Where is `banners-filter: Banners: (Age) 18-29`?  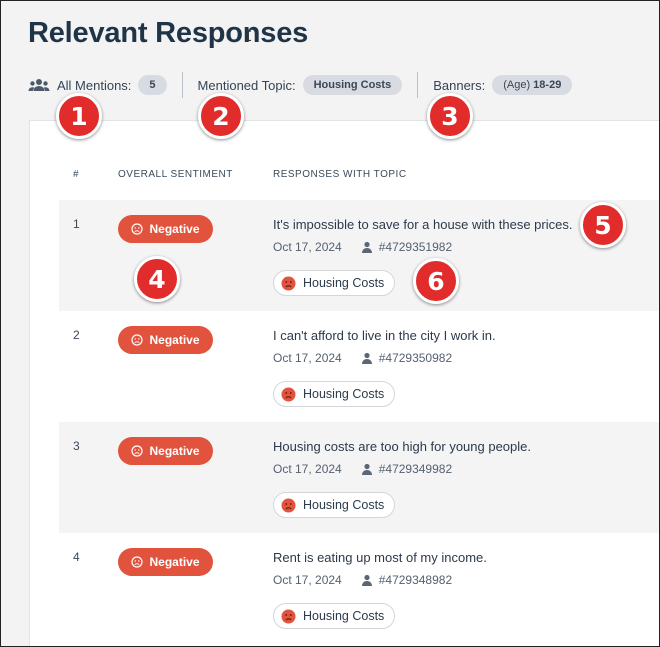
banners-filter: Banners: (Age) 18-29 is located at coordinates (503, 85).